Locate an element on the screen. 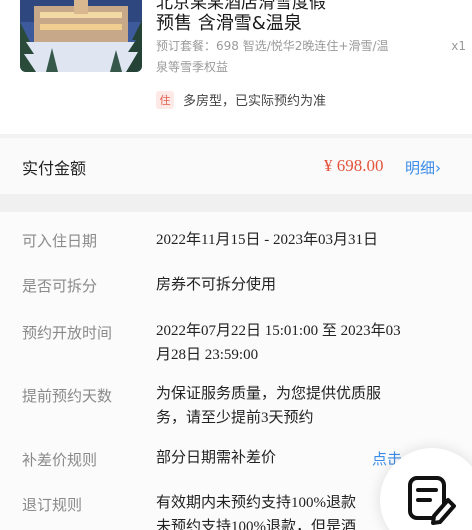 This screenshot has height=530, width=472. refund-label: 退订规则 is located at coordinates (52, 505).